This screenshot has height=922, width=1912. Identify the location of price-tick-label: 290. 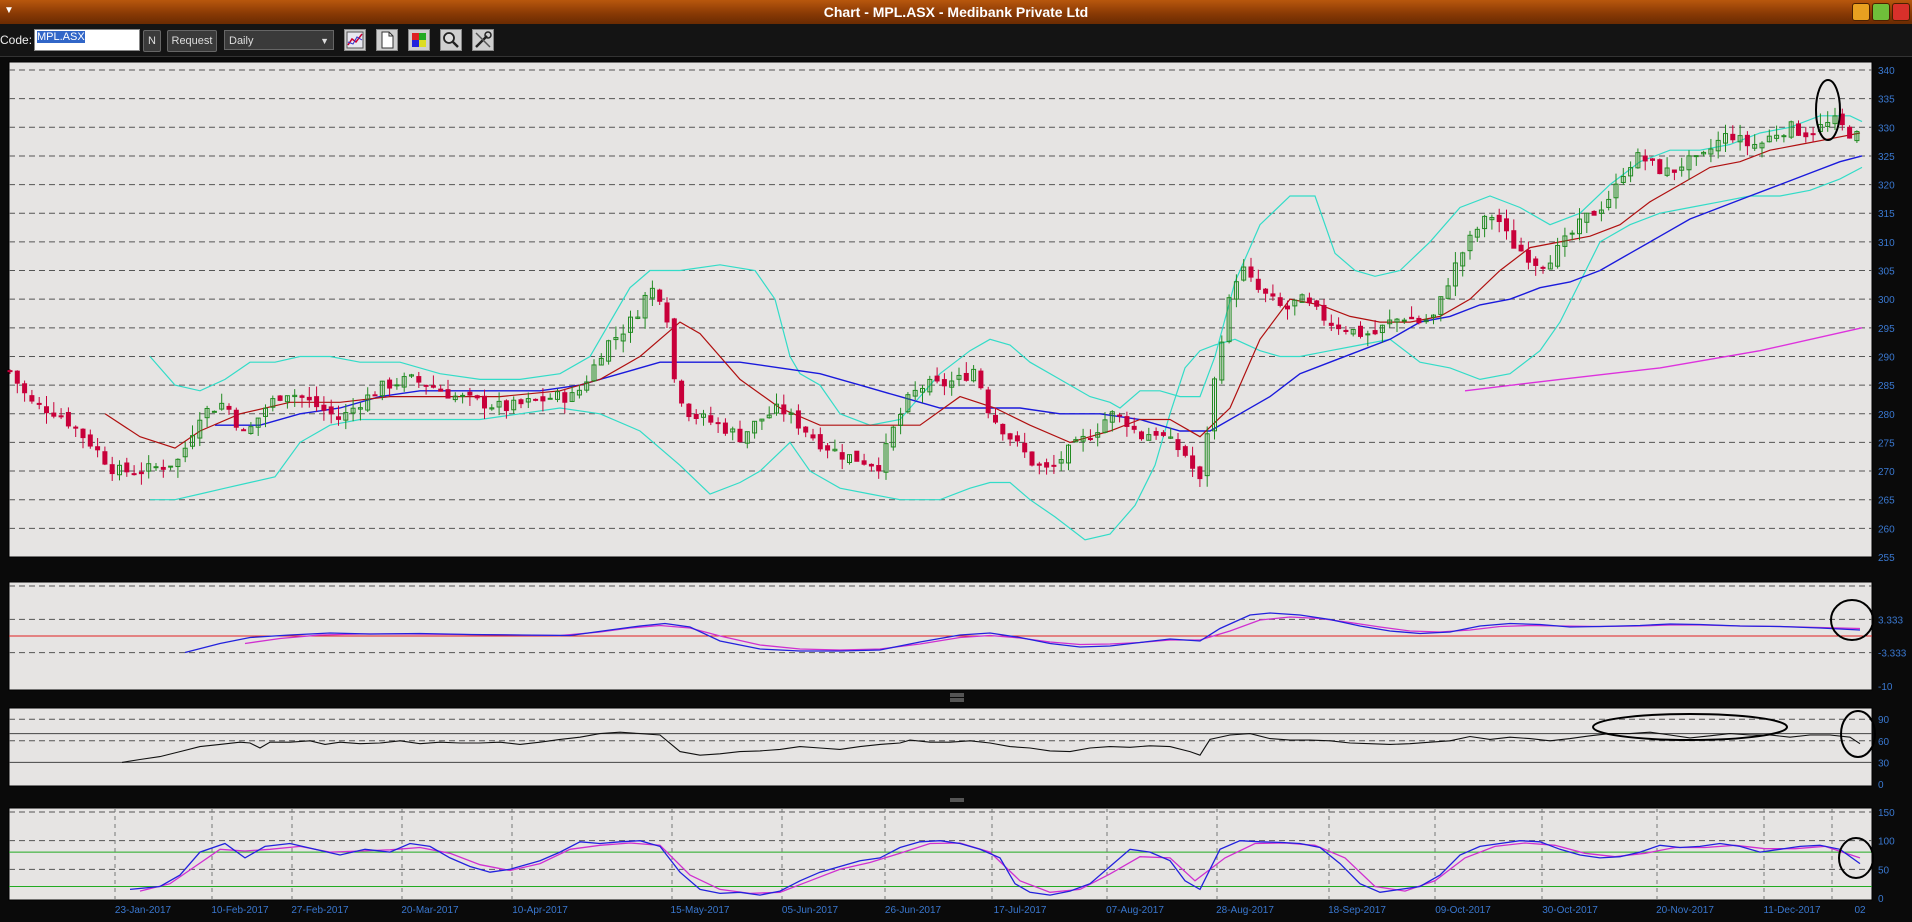
(1886, 357).